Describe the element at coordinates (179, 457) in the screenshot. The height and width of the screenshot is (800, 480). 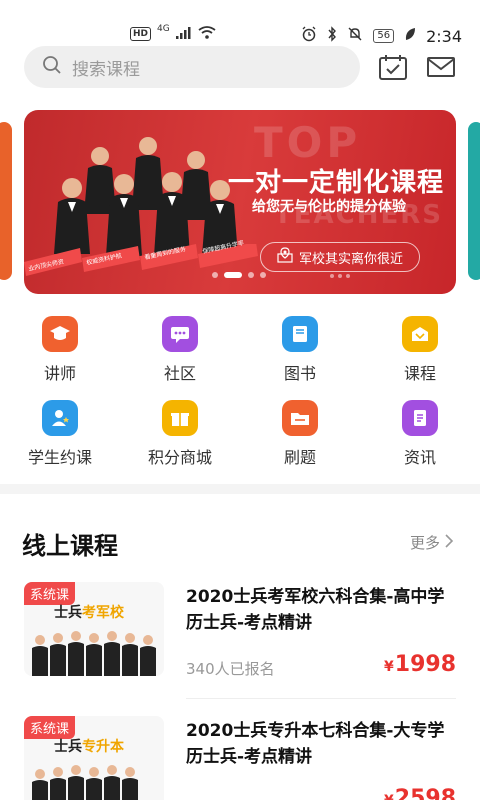
I see `menu-label: 积分商城` at that location.